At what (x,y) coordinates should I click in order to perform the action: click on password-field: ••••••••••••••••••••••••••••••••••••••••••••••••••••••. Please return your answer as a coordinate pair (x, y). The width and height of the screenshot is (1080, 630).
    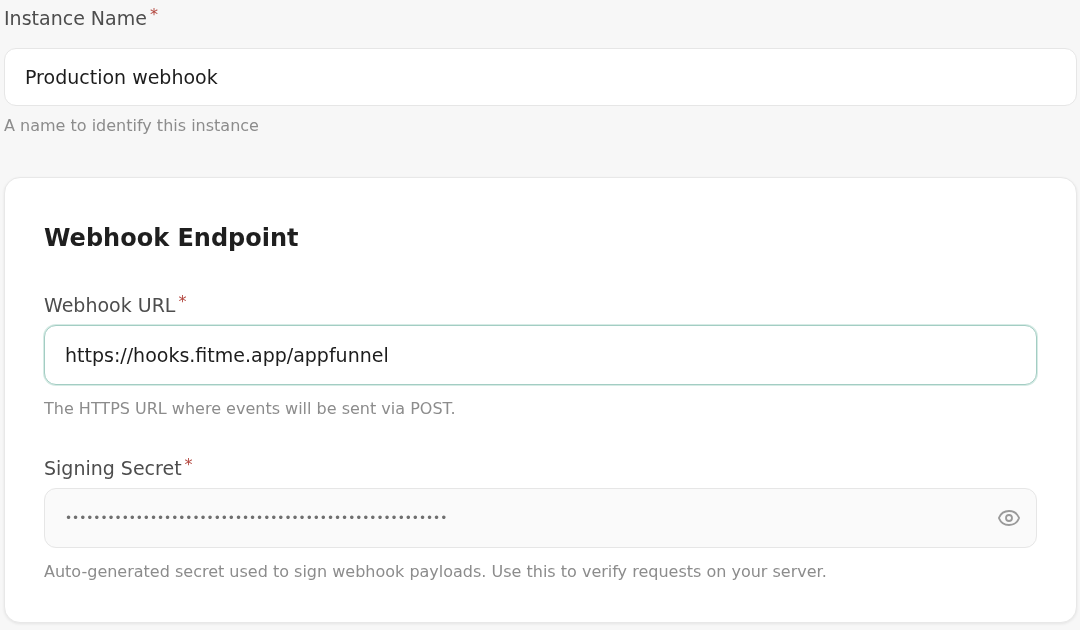
    Looking at the image, I should click on (540, 518).